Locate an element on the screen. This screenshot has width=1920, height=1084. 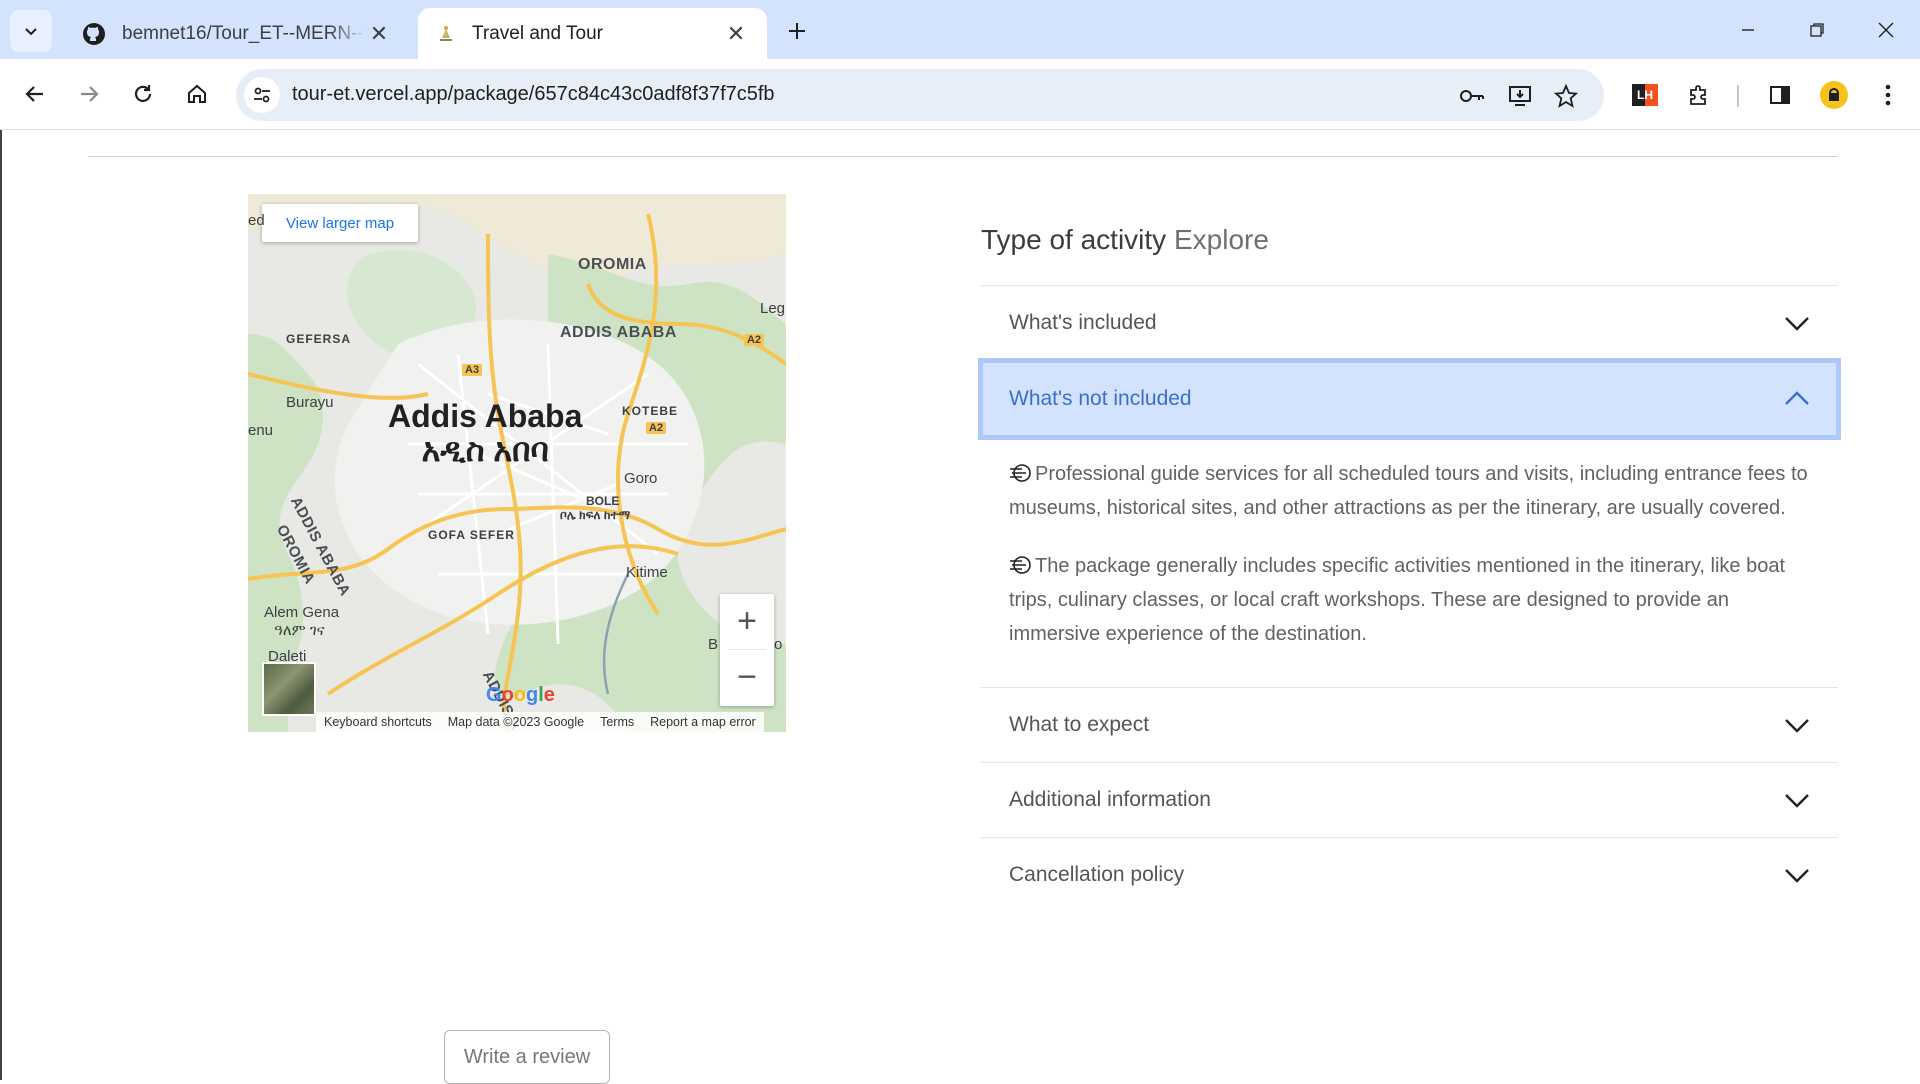
accordion-item-what-to-expect: What to expect is located at coordinates (1409, 724).